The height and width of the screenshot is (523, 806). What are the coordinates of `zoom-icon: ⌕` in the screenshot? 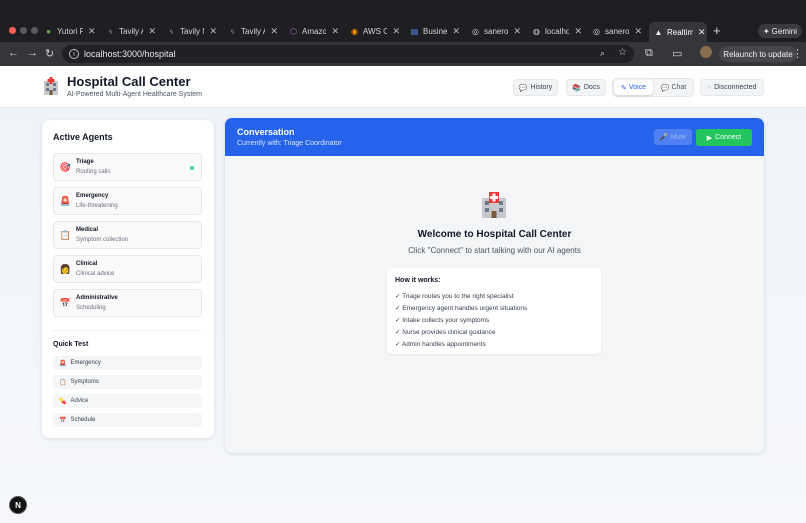 It's located at (602, 53).